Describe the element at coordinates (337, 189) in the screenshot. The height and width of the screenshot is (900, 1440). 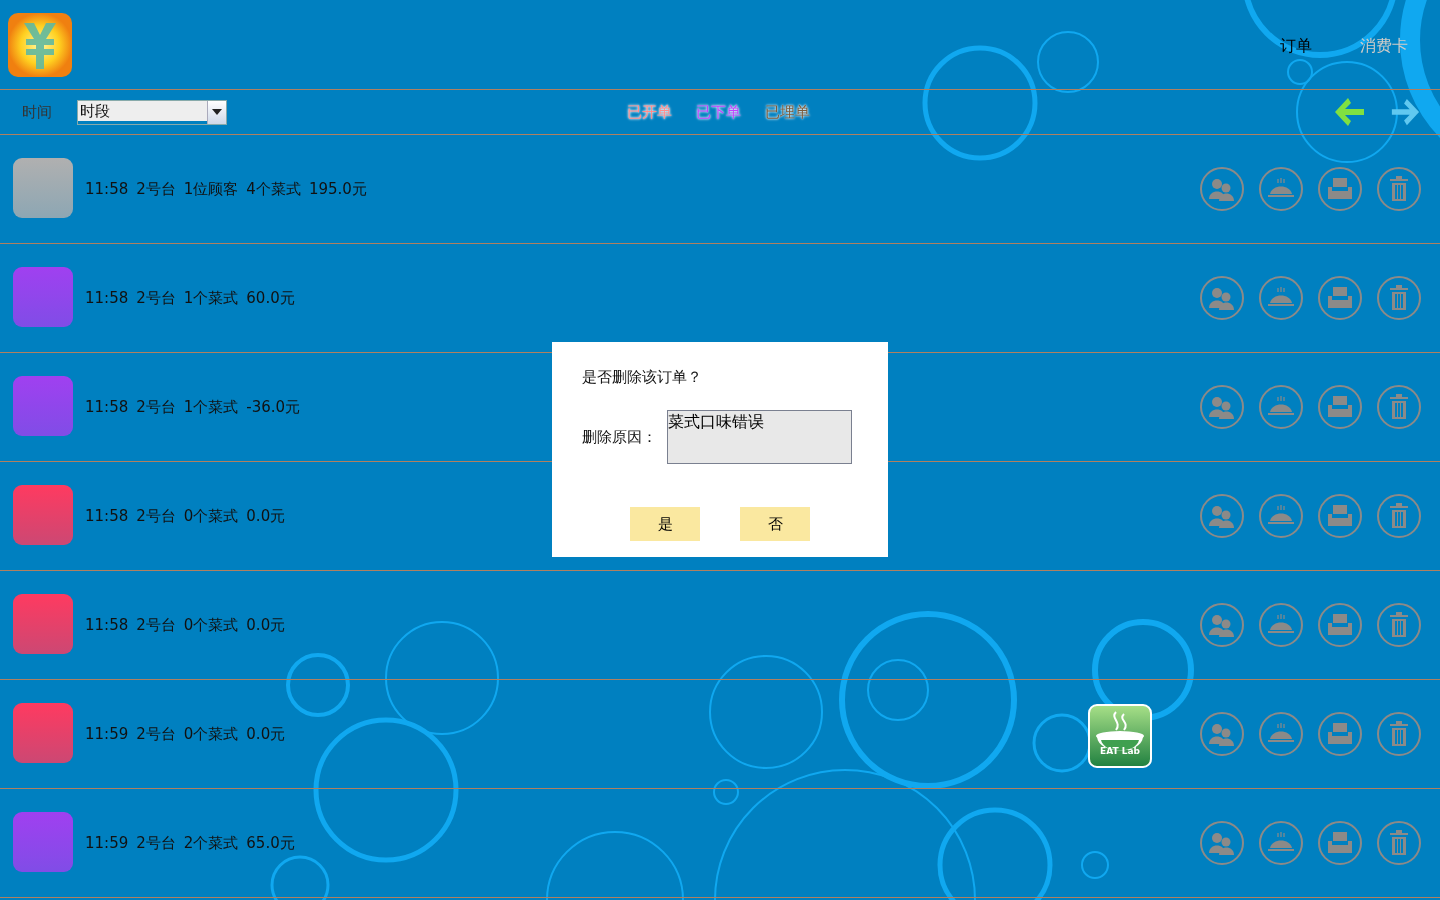
I see `order-amount: 195.0元` at that location.